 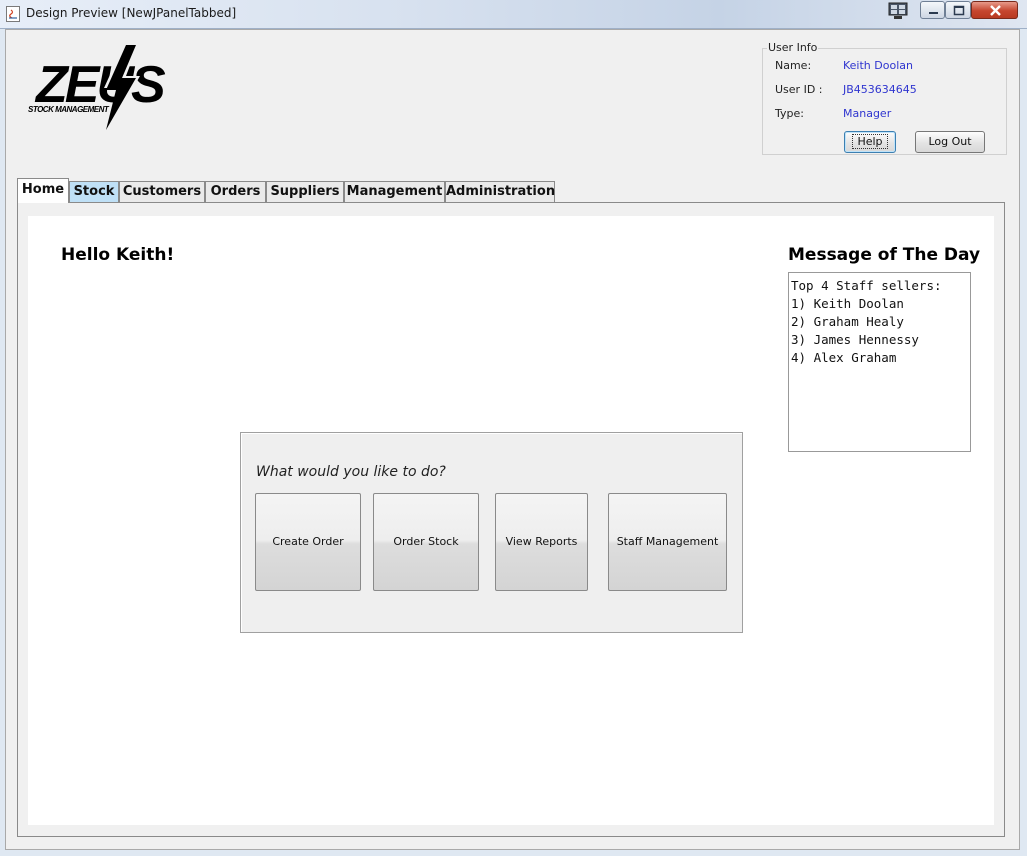 I want to click on userid-value: JB453634645, so click(x=880, y=89).